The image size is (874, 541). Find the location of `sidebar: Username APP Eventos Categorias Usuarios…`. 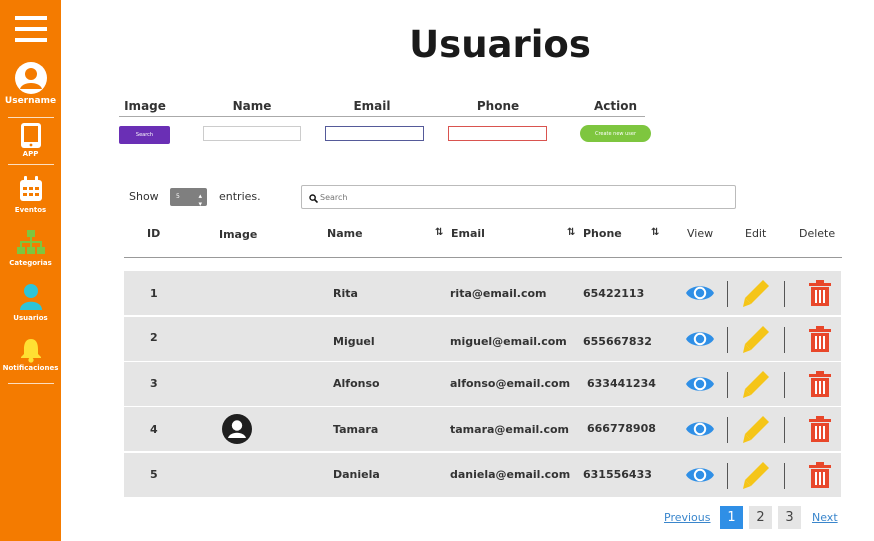

sidebar: Username APP Eventos Categorias Usuarios… is located at coordinates (30, 270).